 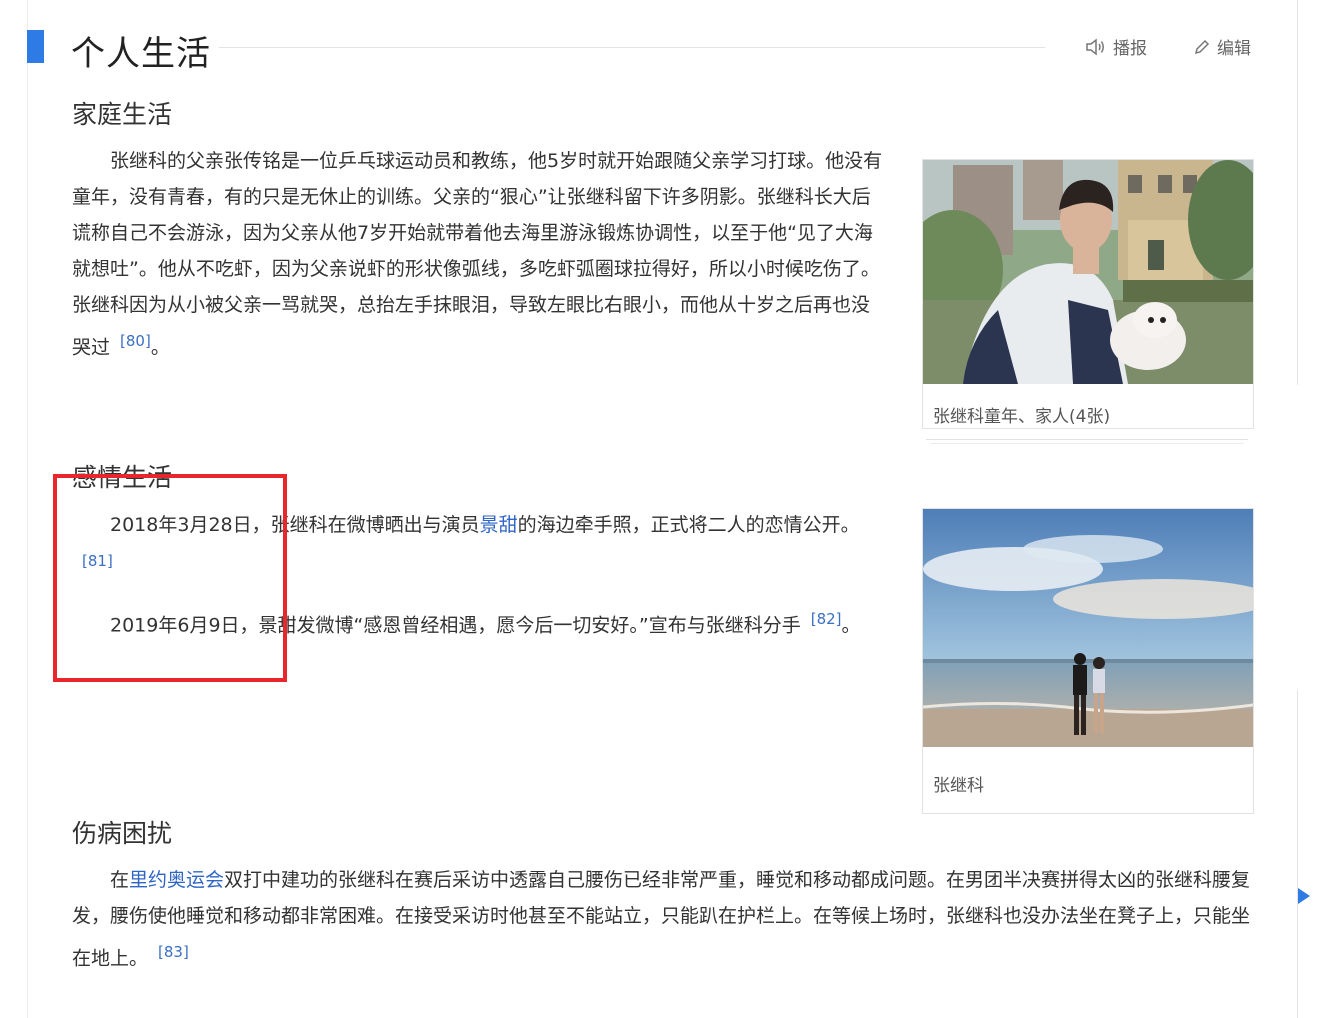 What do you see at coordinates (176, 880) in the screenshot?
I see `rio-olympics-link: 里约奥运会` at bounding box center [176, 880].